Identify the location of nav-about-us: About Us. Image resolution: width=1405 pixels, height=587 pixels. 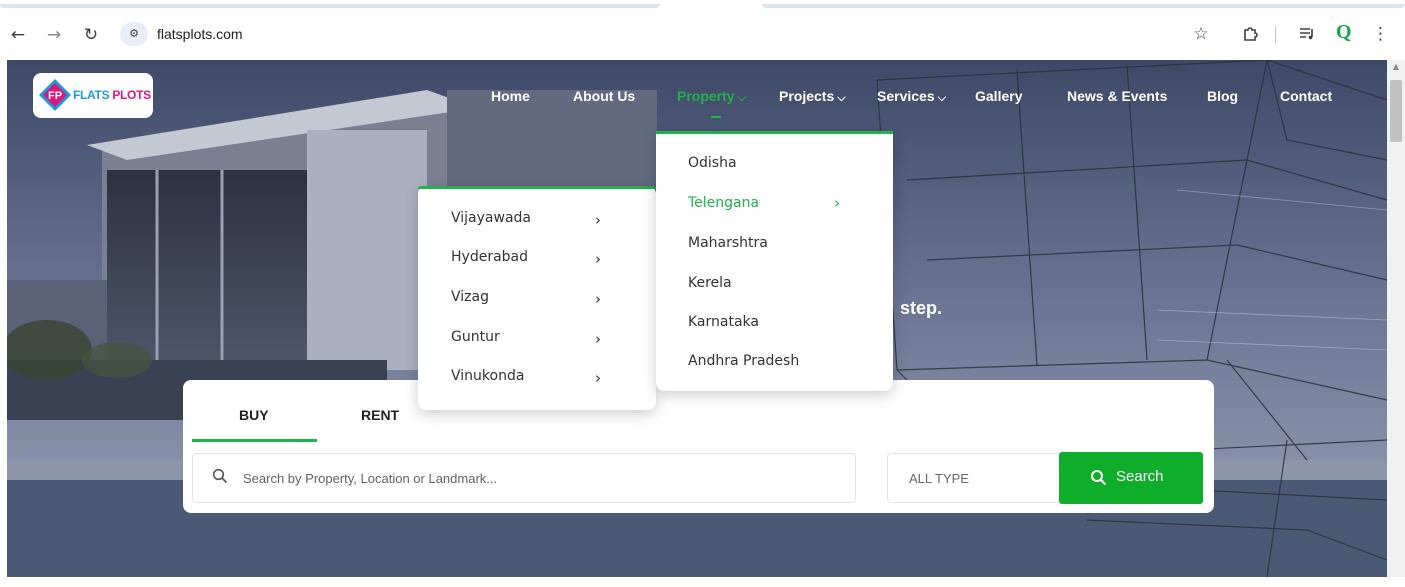
(604, 96).